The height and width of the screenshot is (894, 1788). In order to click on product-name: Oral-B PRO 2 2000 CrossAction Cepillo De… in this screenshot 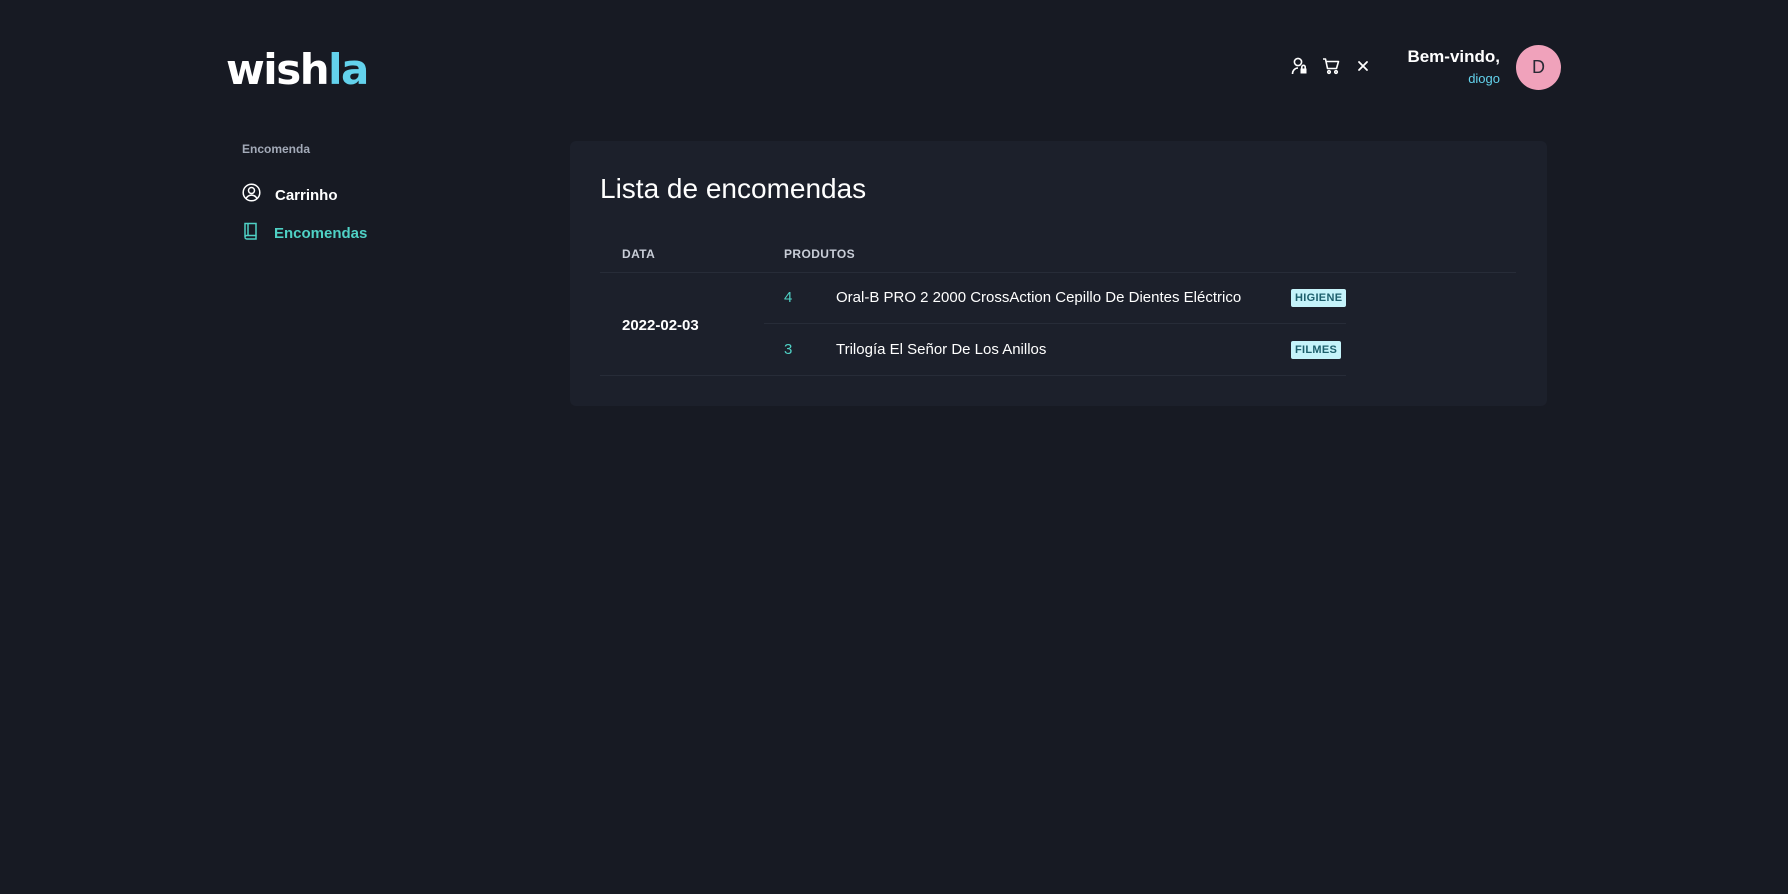, I will do `click(1039, 297)`.